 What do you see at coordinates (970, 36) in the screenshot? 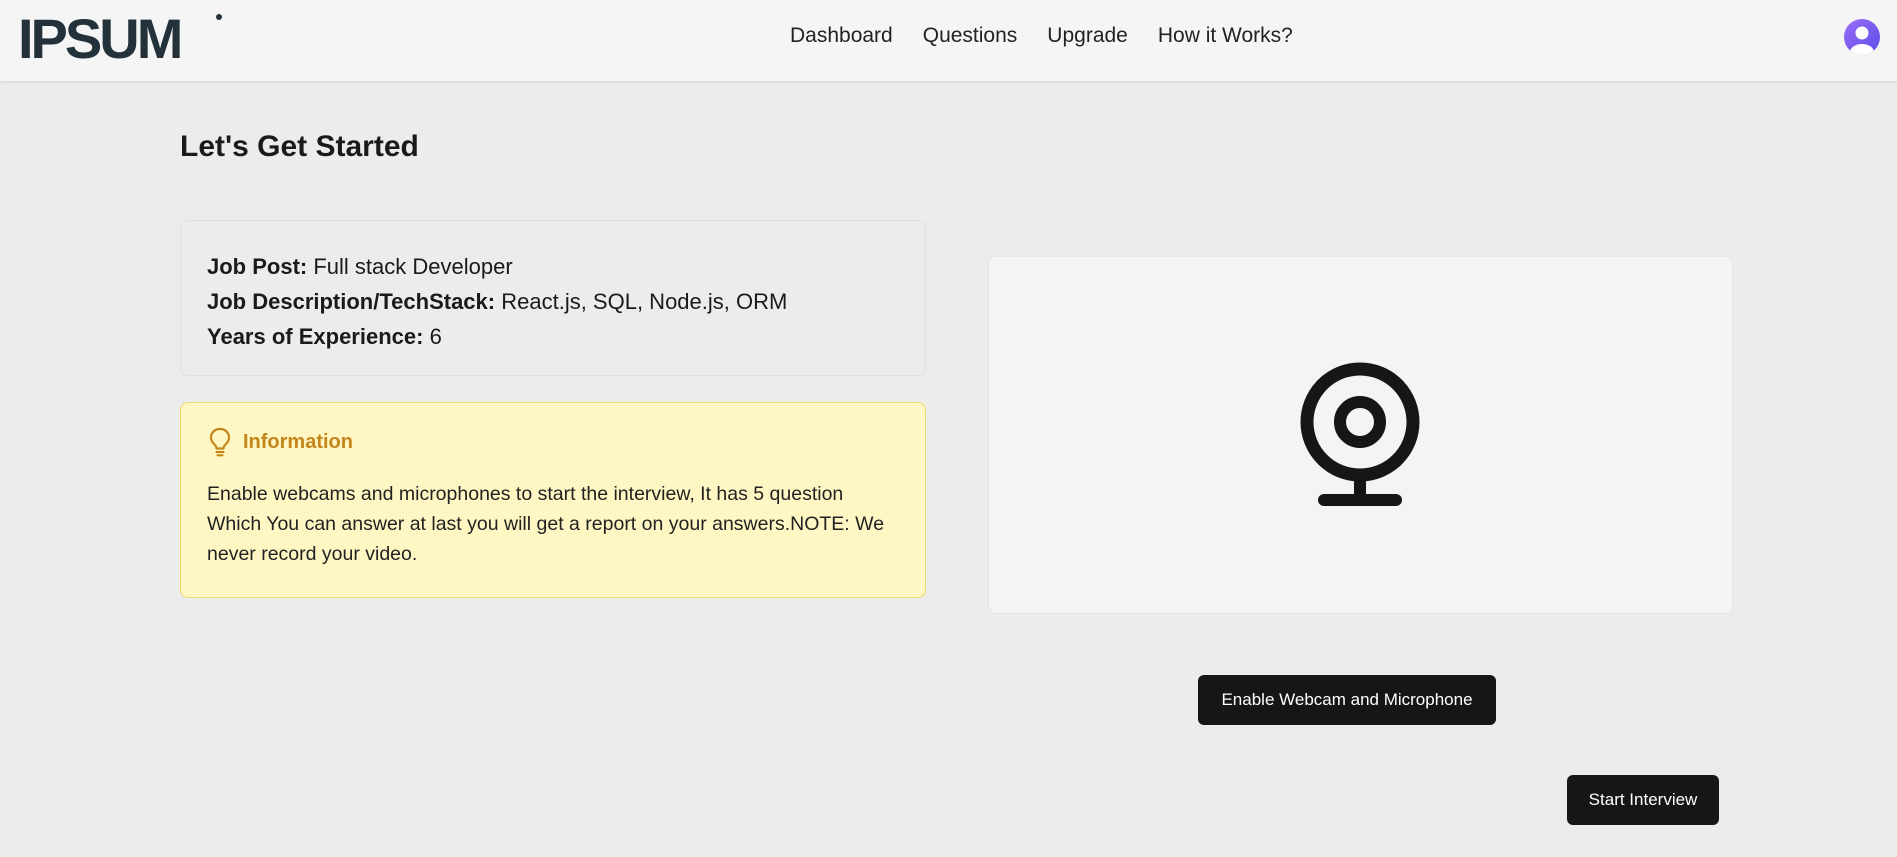
I see `nav-questions: Questions` at bounding box center [970, 36].